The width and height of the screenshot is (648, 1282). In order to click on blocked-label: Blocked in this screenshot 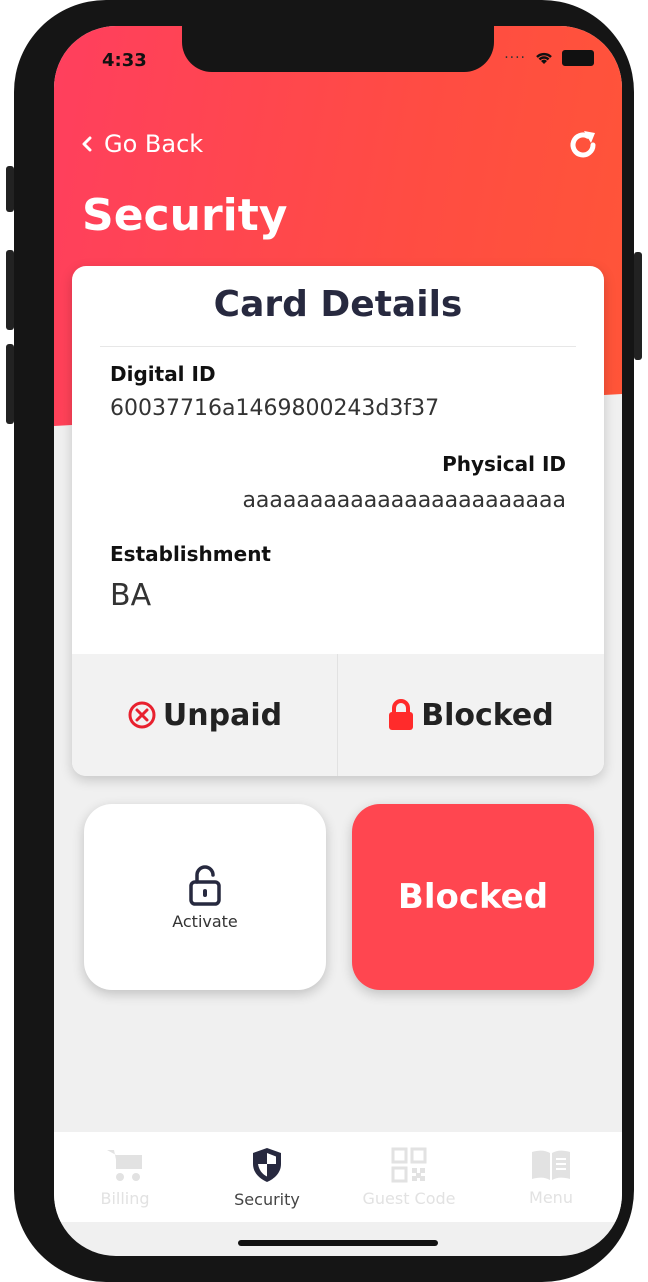, I will do `click(473, 897)`.